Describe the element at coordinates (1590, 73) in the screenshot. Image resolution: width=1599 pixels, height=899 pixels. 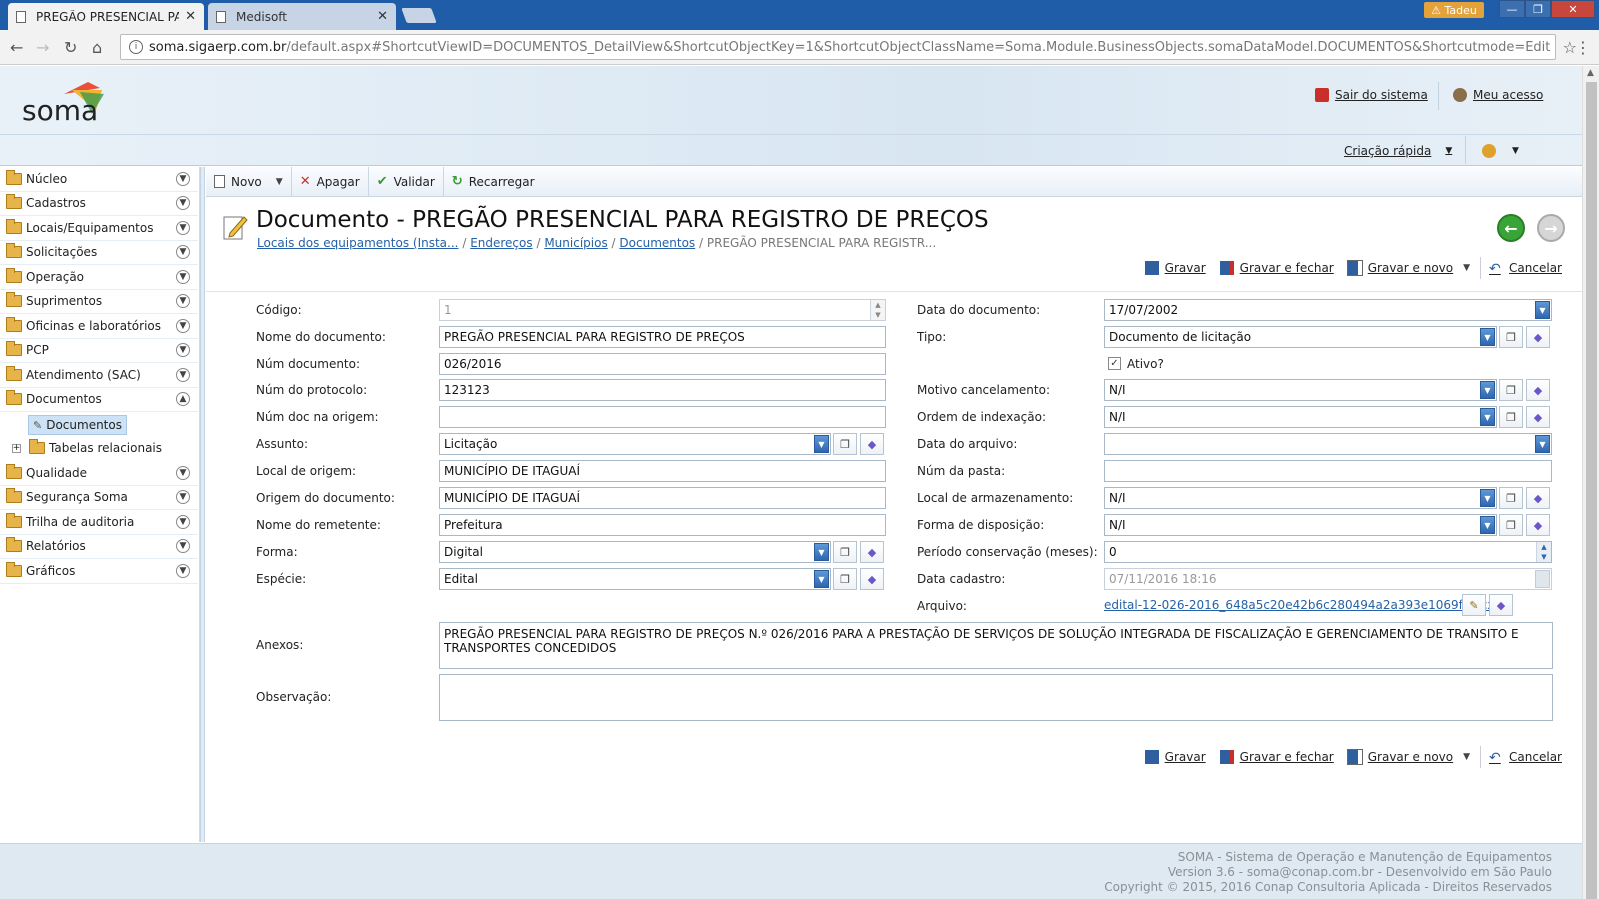
I see `scroll-up-icon: ▲` at that location.